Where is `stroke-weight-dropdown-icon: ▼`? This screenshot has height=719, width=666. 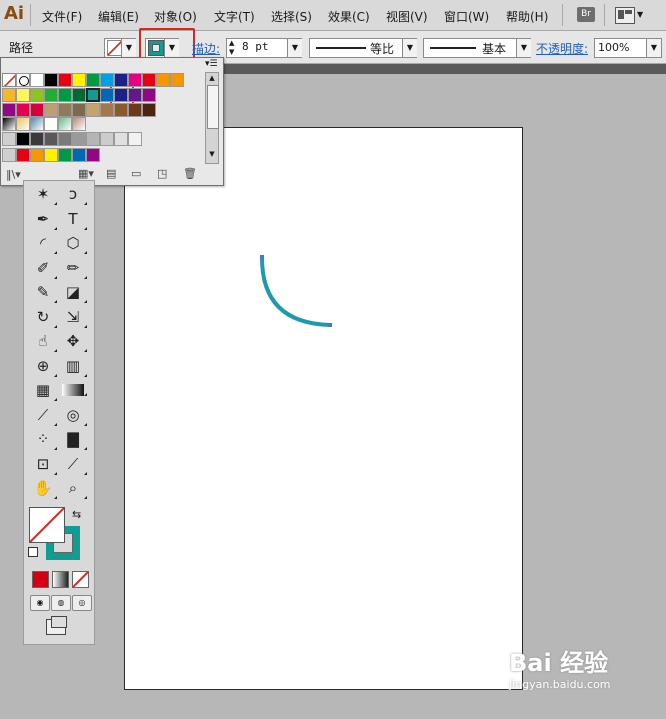
stroke-weight-dropdown-icon: ▼ is located at coordinates (294, 48).